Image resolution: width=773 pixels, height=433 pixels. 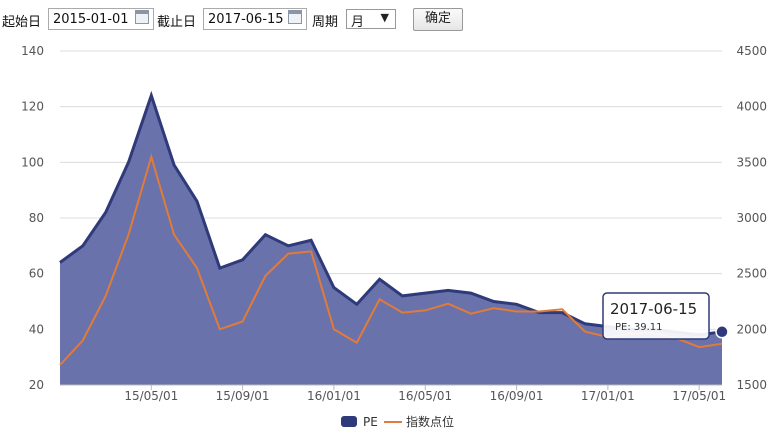 What do you see at coordinates (371, 19) in the screenshot?
I see `period-select: 月 ▼` at bounding box center [371, 19].